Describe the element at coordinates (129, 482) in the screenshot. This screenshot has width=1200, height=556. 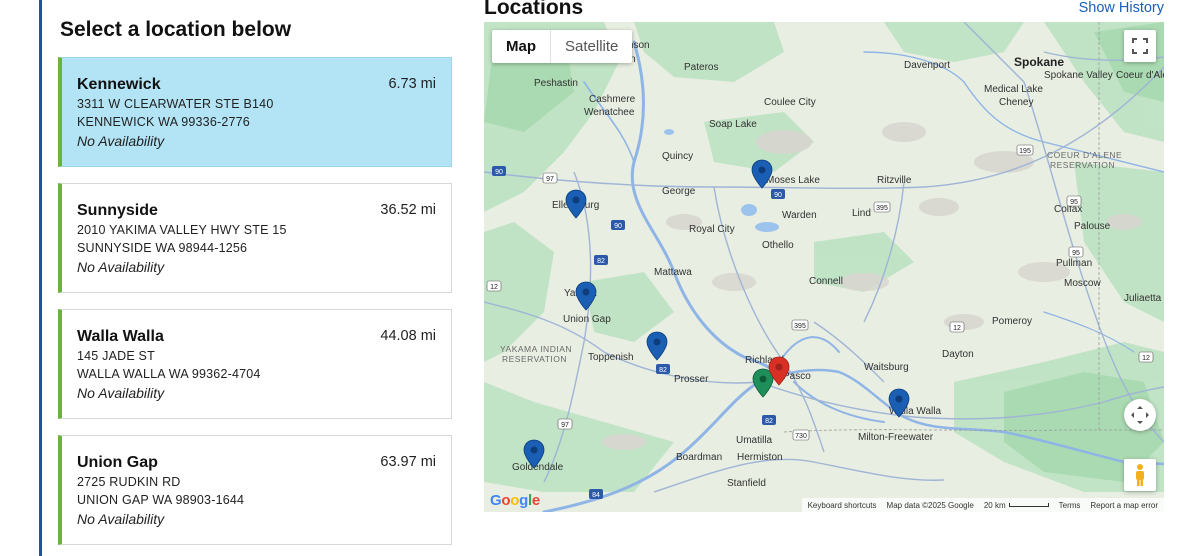
I see `location-address-line1: 2725 RUDKIN RD` at that location.